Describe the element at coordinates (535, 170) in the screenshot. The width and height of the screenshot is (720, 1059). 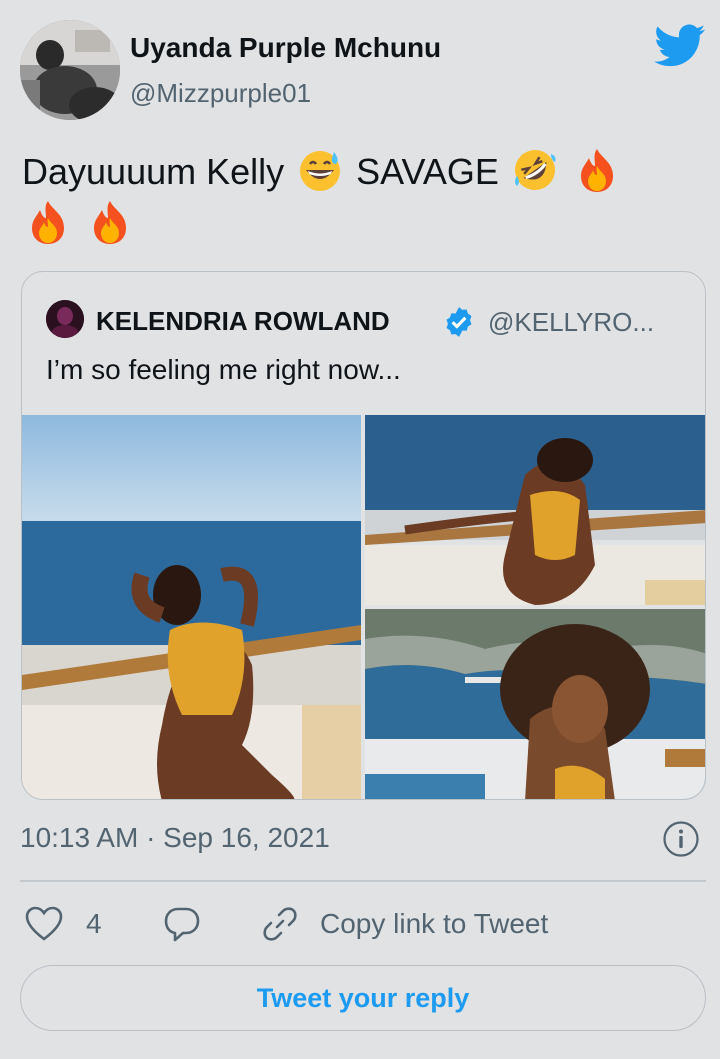
I see `rolling-on-floor-laughing-emoji-icon` at that location.